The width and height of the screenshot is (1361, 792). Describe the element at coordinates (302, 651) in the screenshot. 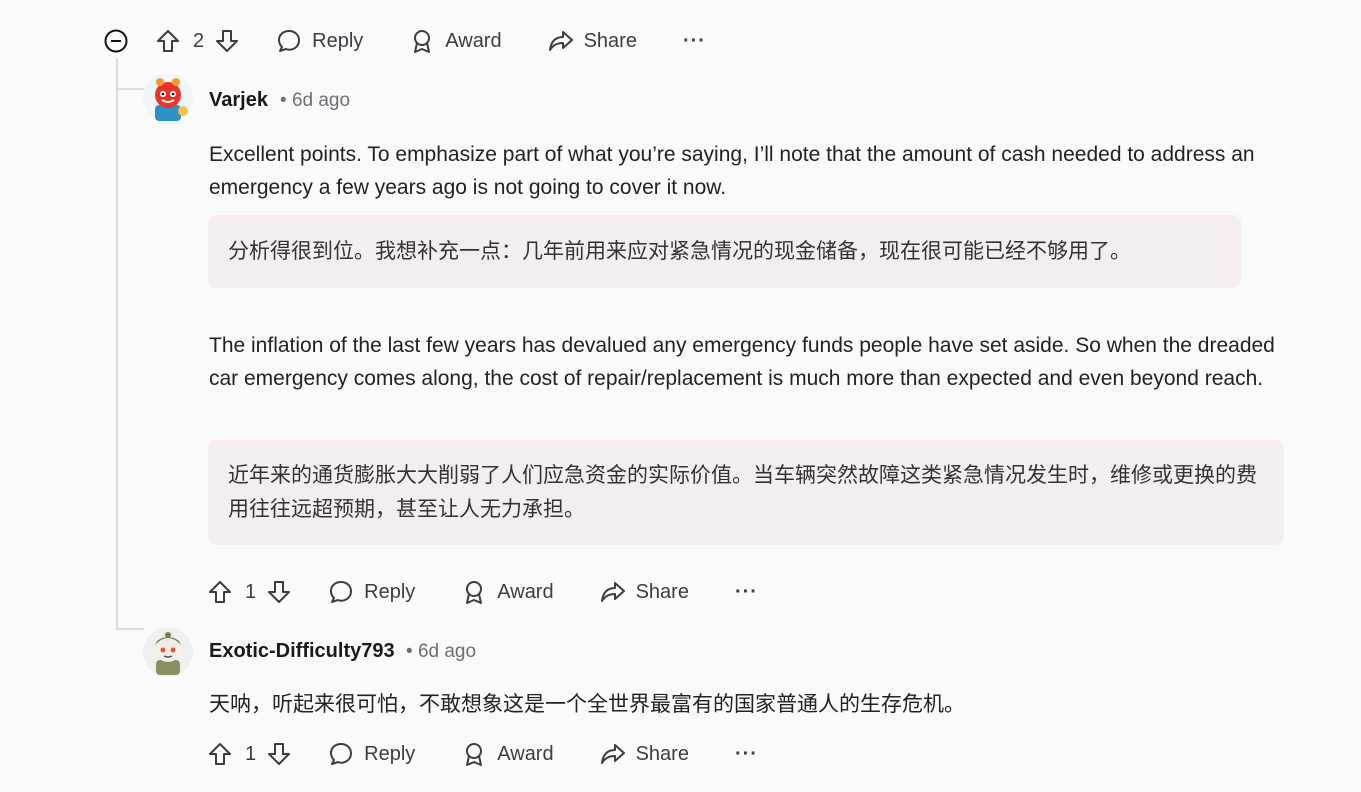

I see `comment-author: Exotic-Difficulty793` at that location.